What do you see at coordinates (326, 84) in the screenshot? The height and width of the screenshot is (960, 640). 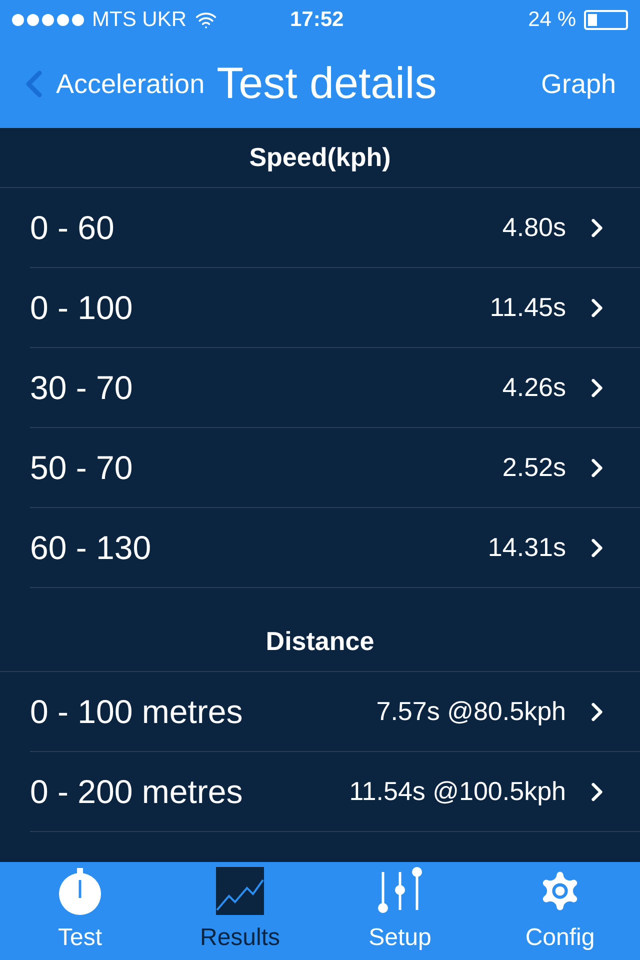 I see `screen-title: Test details` at bounding box center [326, 84].